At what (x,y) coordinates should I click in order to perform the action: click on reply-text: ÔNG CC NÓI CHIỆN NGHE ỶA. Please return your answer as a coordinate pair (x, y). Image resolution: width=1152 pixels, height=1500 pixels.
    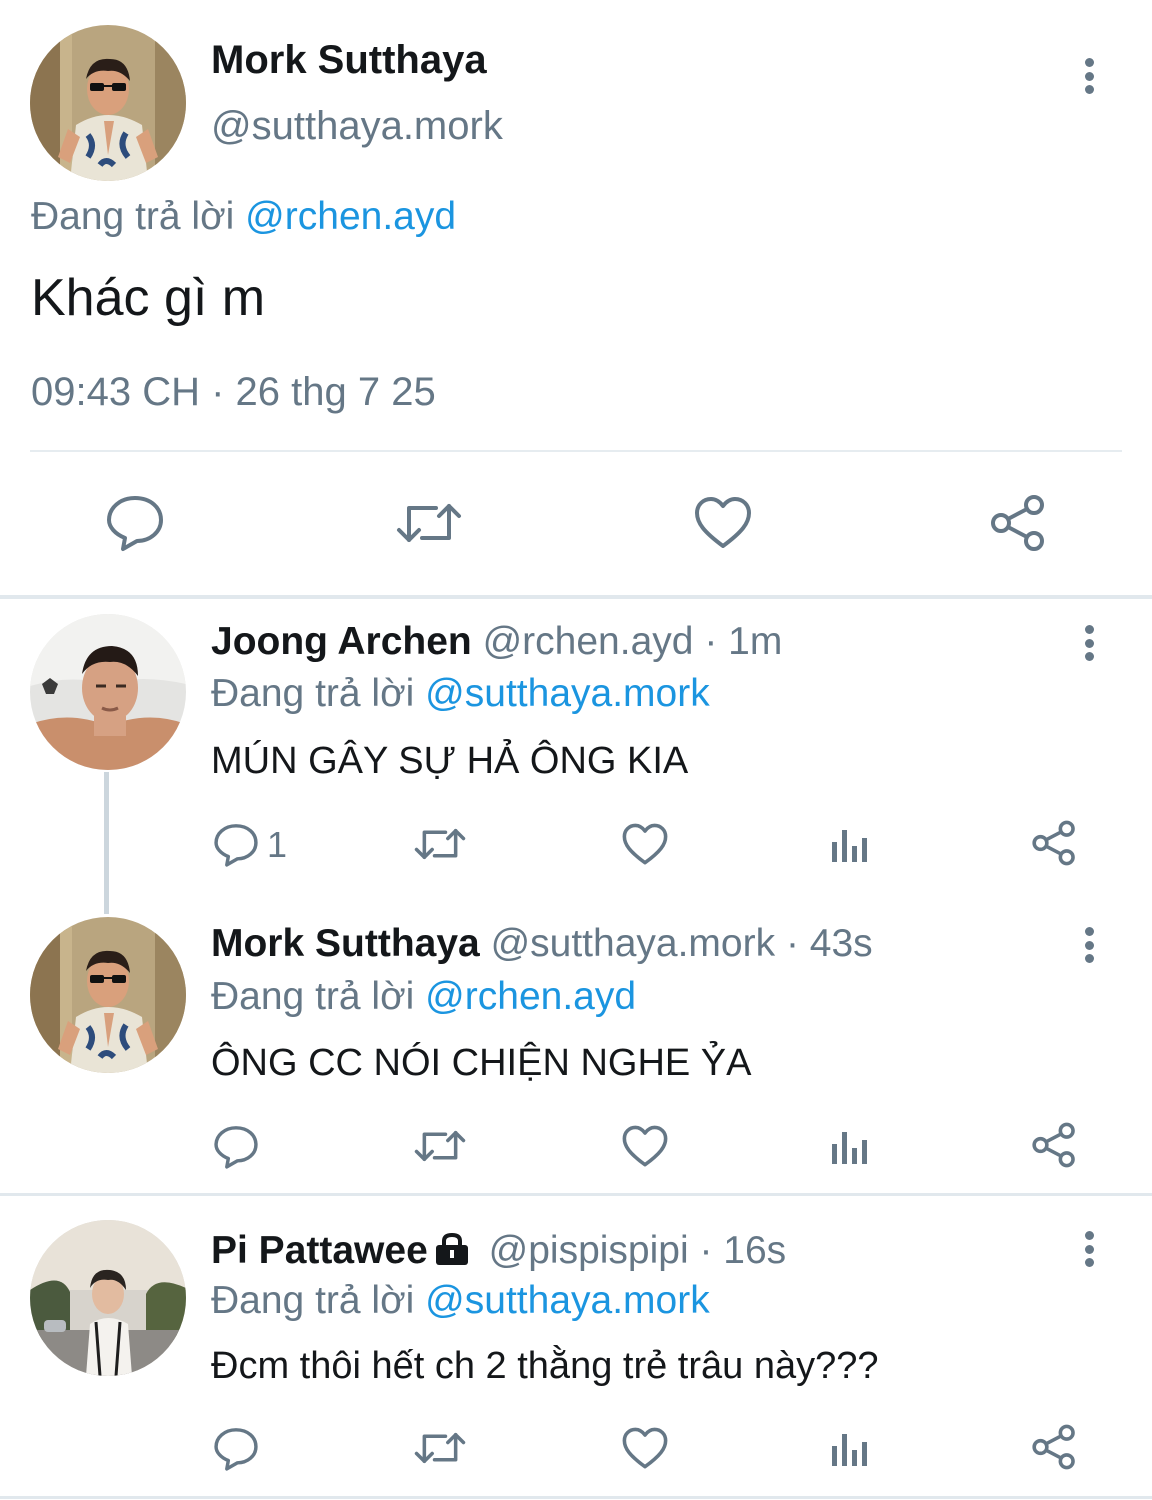
    Looking at the image, I should click on (481, 1063).